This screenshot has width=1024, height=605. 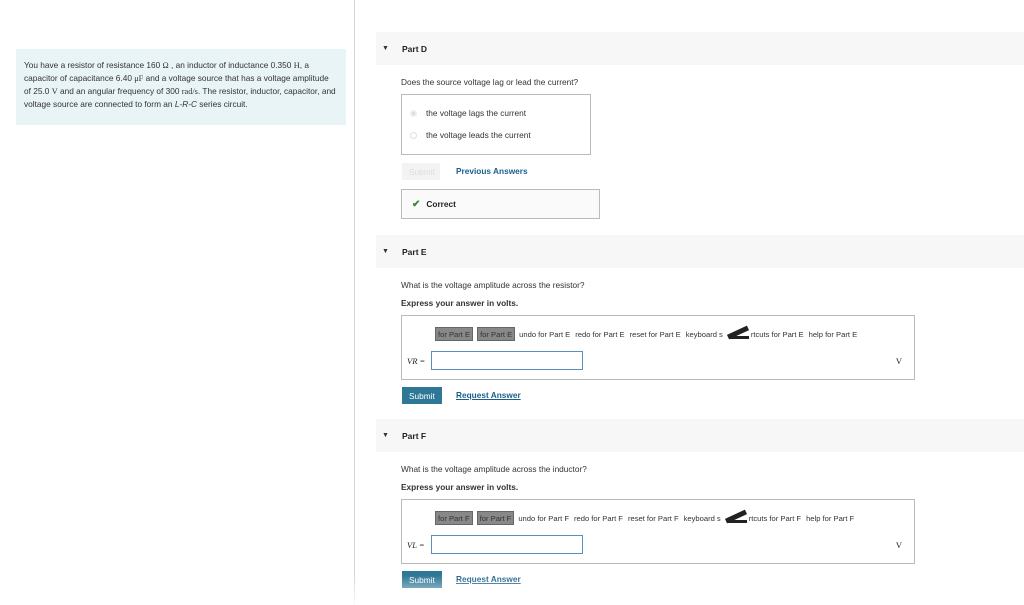 What do you see at coordinates (422, 395) in the screenshot?
I see `part-e-submit-button: Submit` at bounding box center [422, 395].